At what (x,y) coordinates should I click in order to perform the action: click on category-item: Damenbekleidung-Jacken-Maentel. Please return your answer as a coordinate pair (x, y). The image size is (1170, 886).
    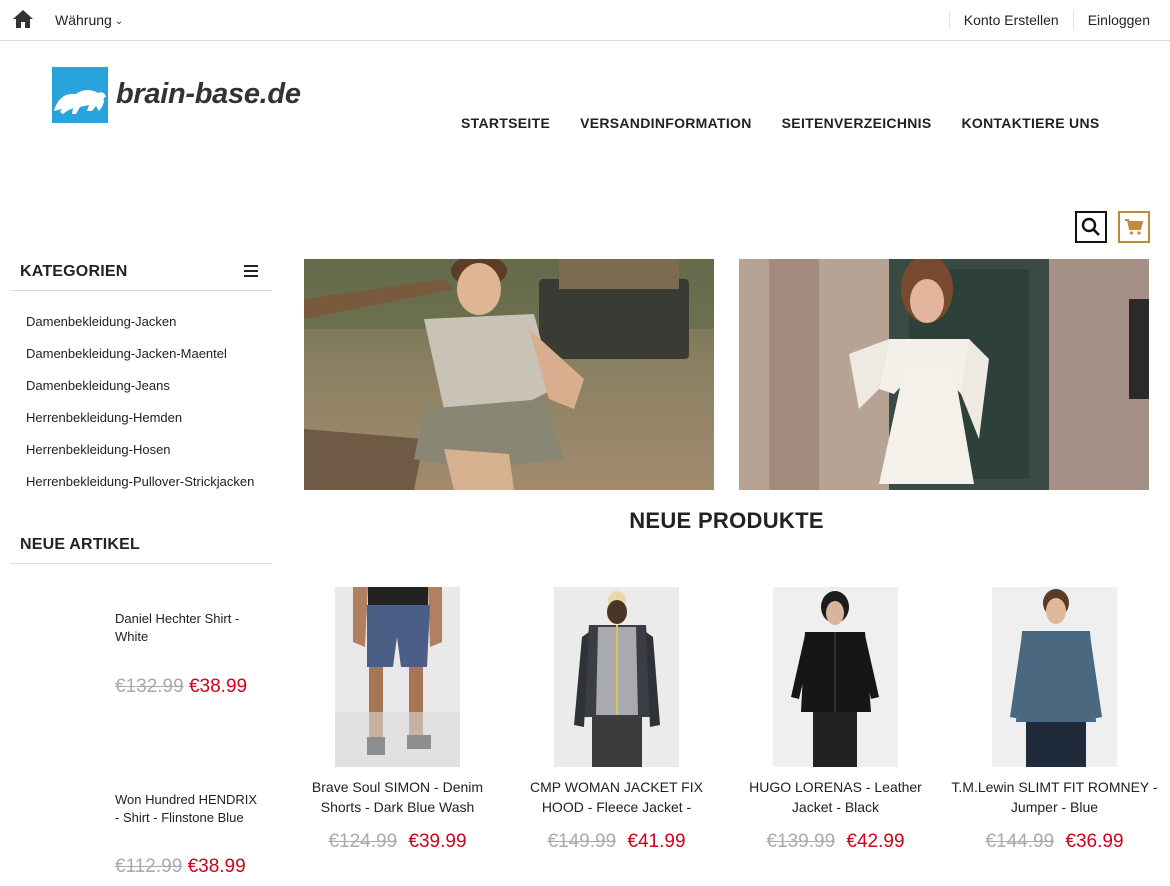
    Looking at the image, I should click on (140, 362).